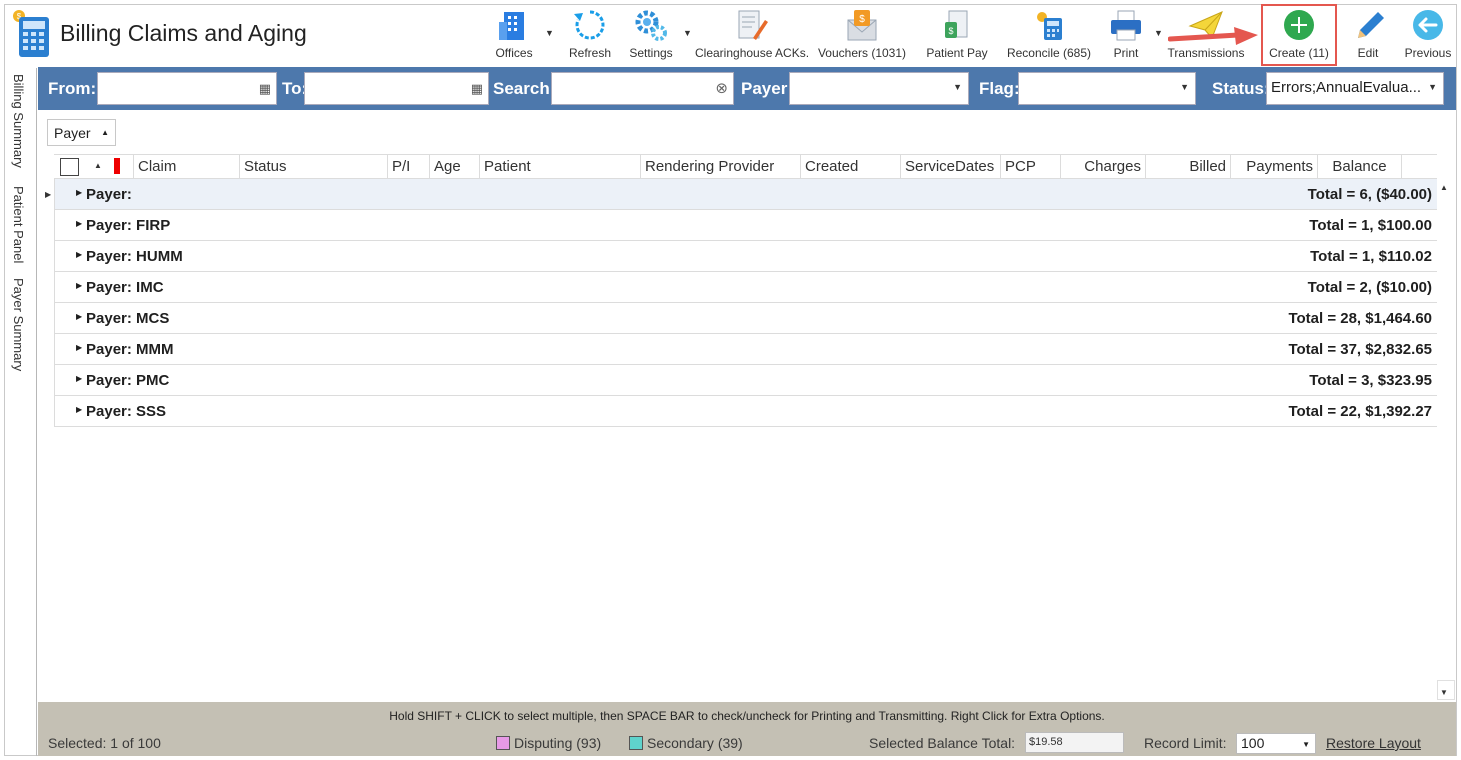 This screenshot has width=1461, height=760. I want to click on group-row: ▶ Payer: PMC Total = 3, $323.95, so click(746, 380).